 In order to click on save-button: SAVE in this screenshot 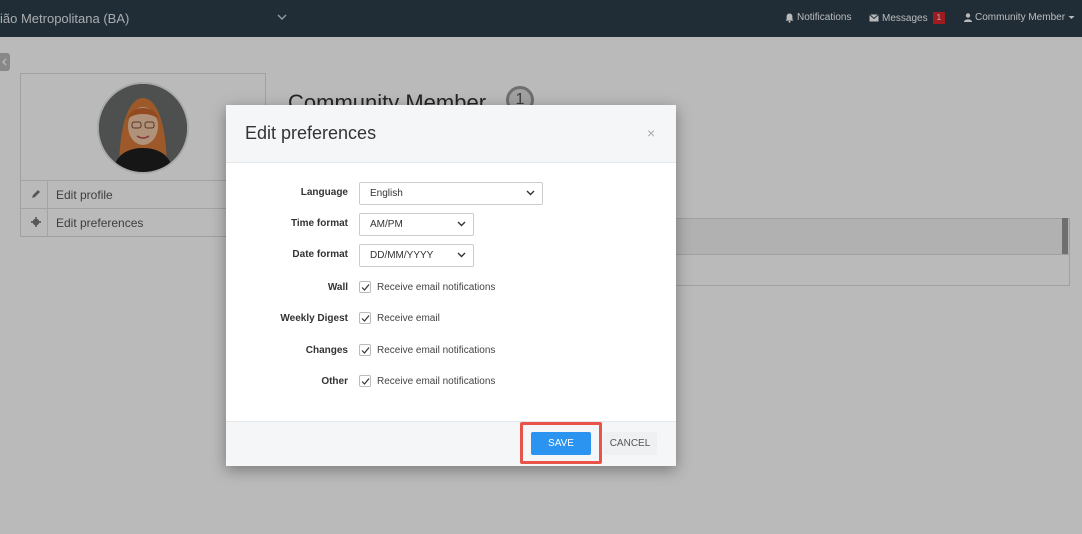, I will do `click(561, 443)`.